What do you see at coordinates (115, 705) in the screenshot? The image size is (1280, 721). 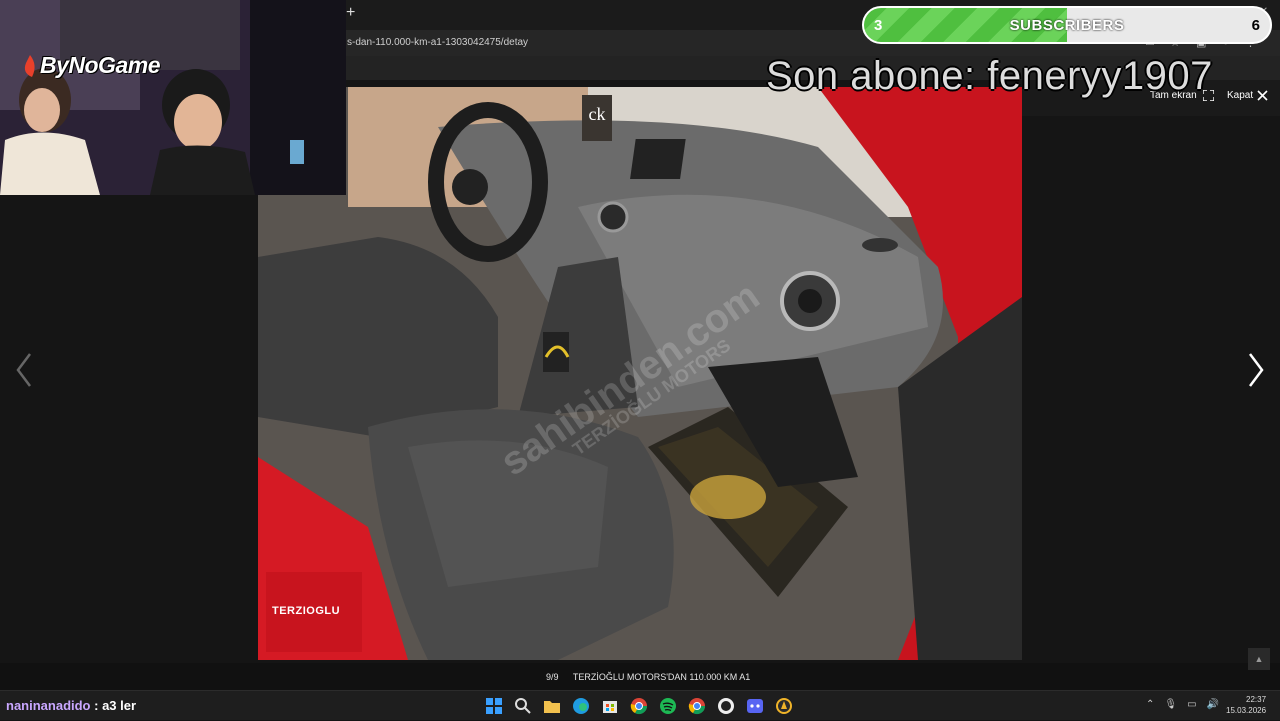 I see `chat-text: : a3 ler` at bounding box center [115, 705].